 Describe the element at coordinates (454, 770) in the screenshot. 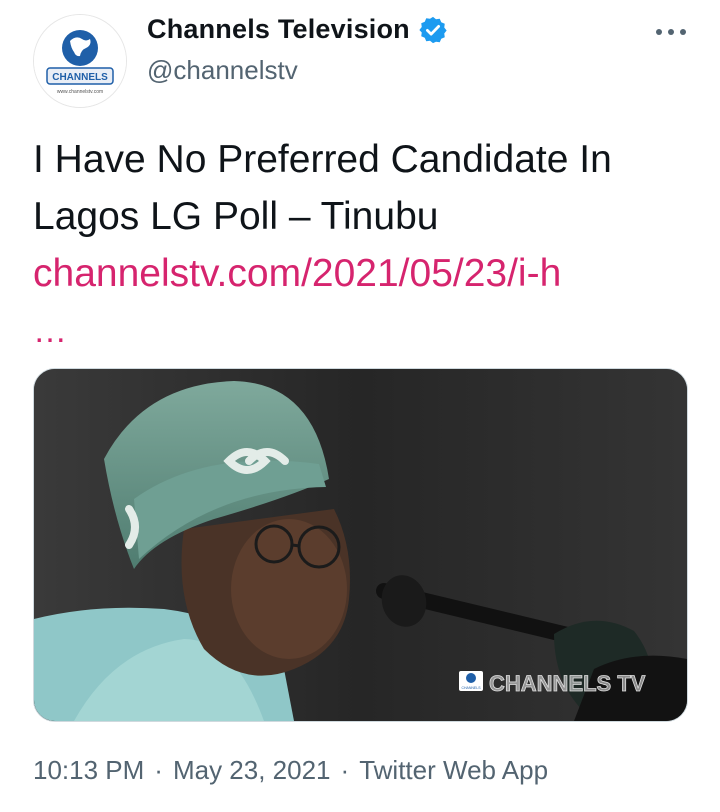

I see `tweet-source: Twitter Web App` at that location.